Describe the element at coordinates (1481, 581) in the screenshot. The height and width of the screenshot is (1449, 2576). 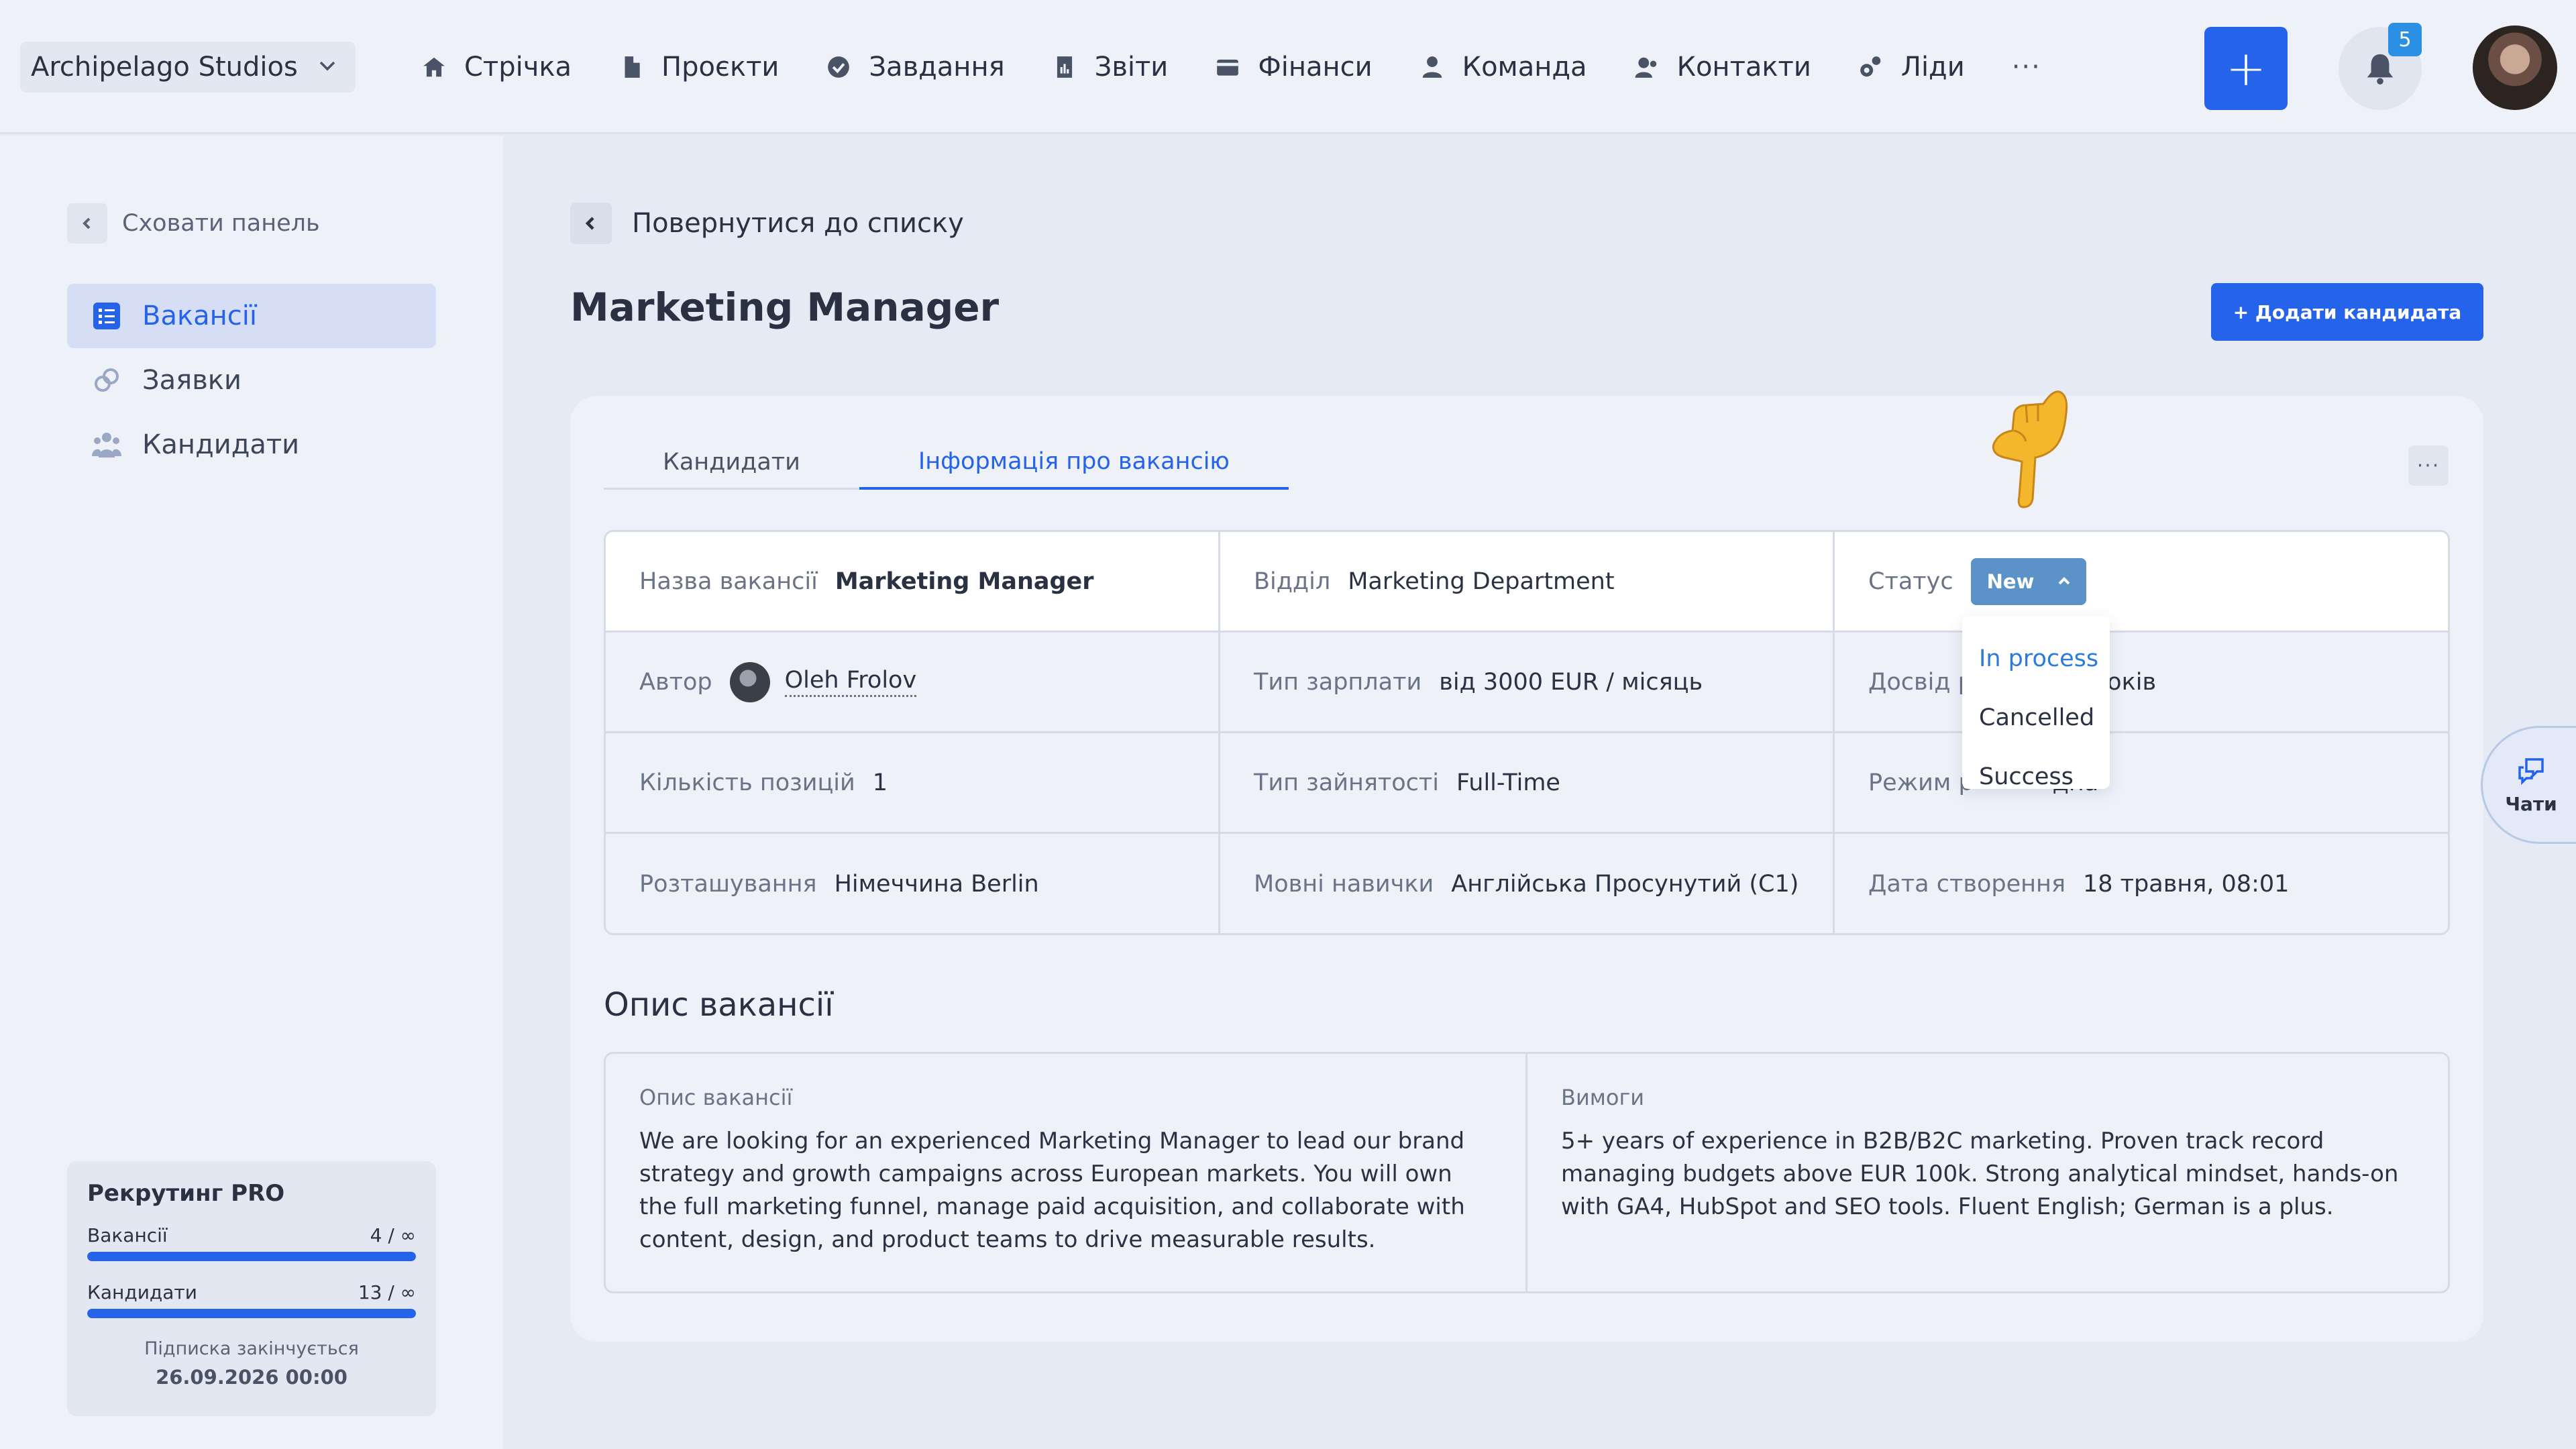
I see `info-value: Marketing Department` at that location.